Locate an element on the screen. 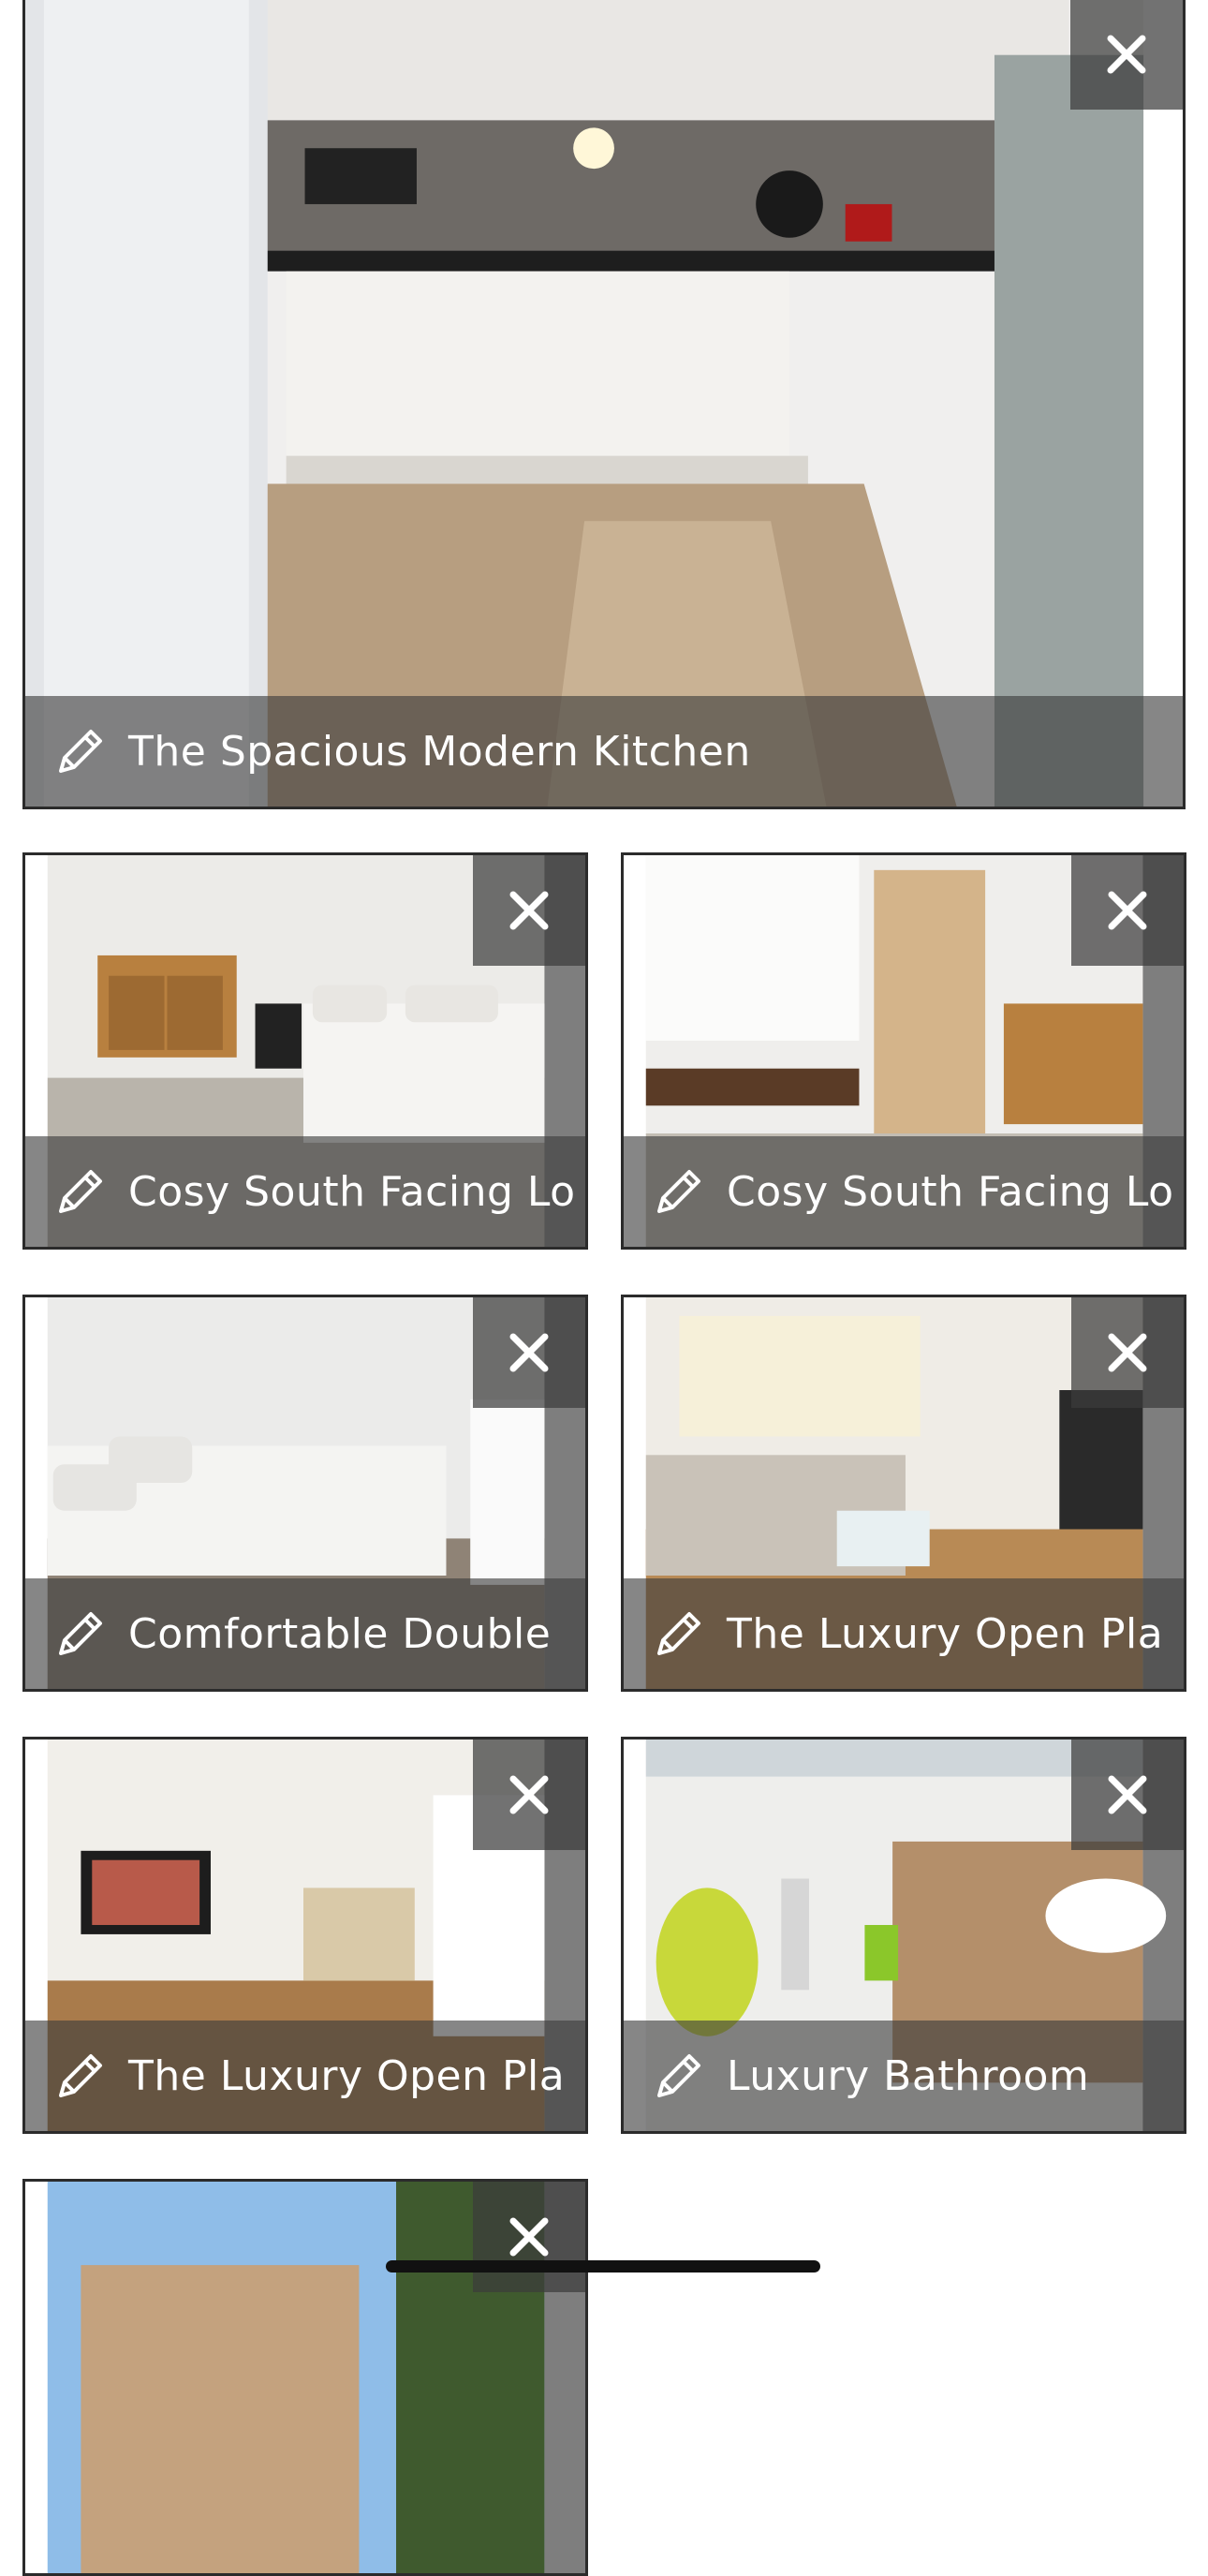 This screenshot has height=2576, width=1208. photo-tile-double-bedroom: Comfortable Double is located at coordinates (305, 1493).